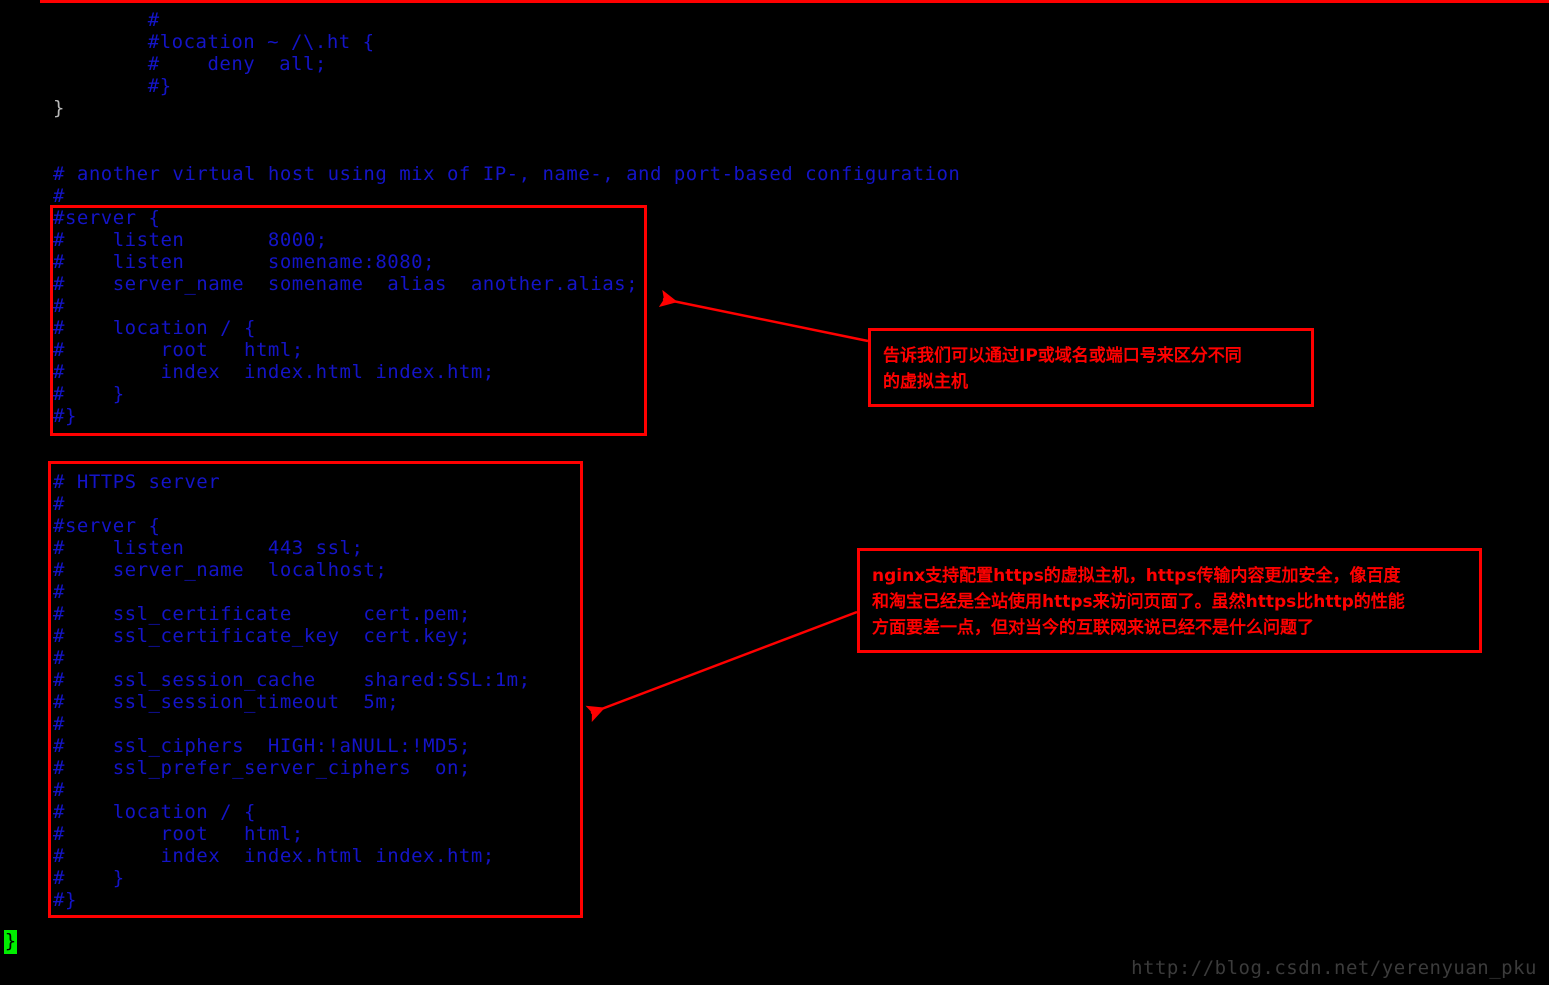 This screenshot has height=985, width=1549. What do you see at coordinates (59, 108) in the screenshot?
I see `code-line: }` at bounding box center [59, 108].